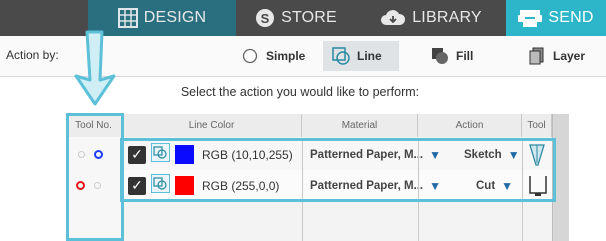 This screenshot has width=606, height=241. What do you see at coordinates (250, 56) in the screenshot?
I see `radio-icon` at bounding box center [250, 56].